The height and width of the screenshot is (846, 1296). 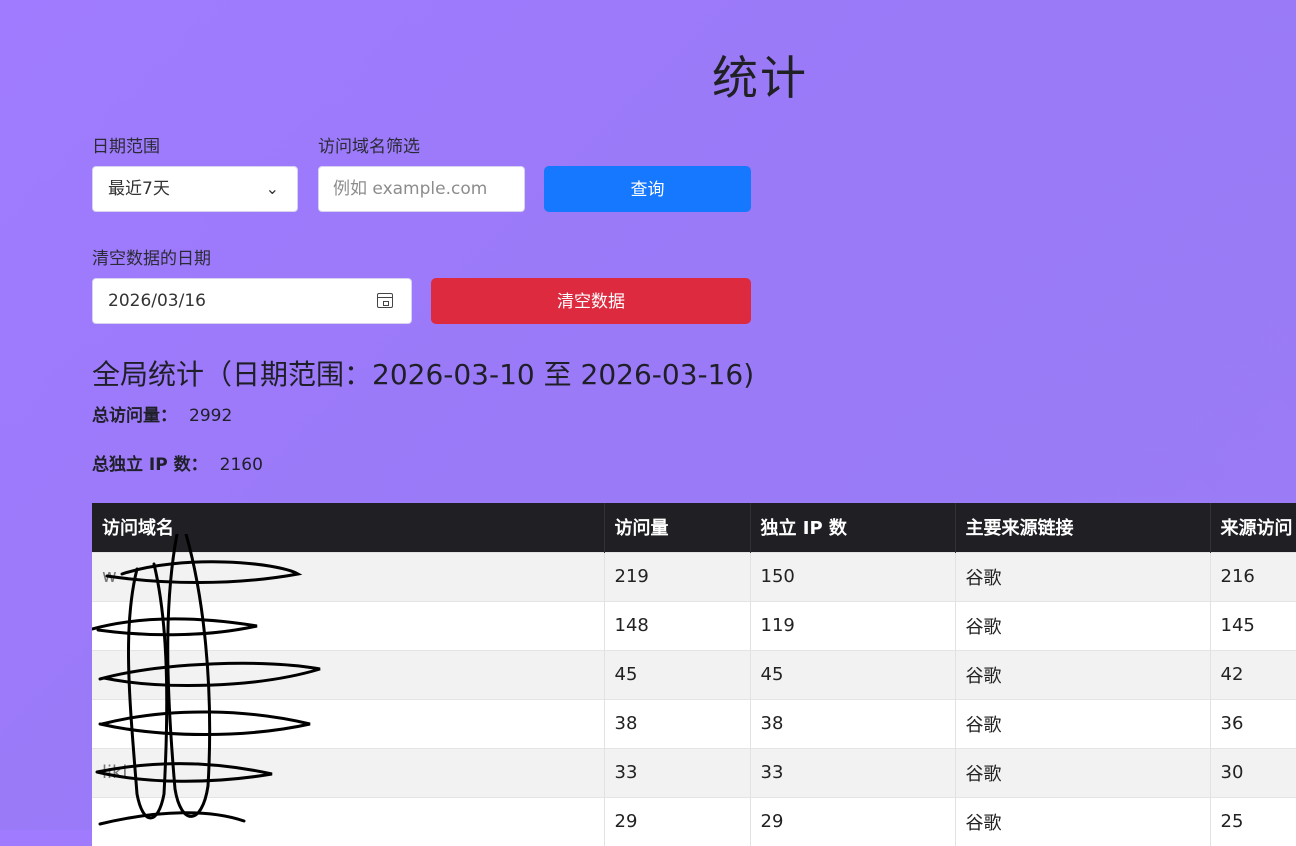 I want to click on visits-cell: 38, so click(x=677, y=723).